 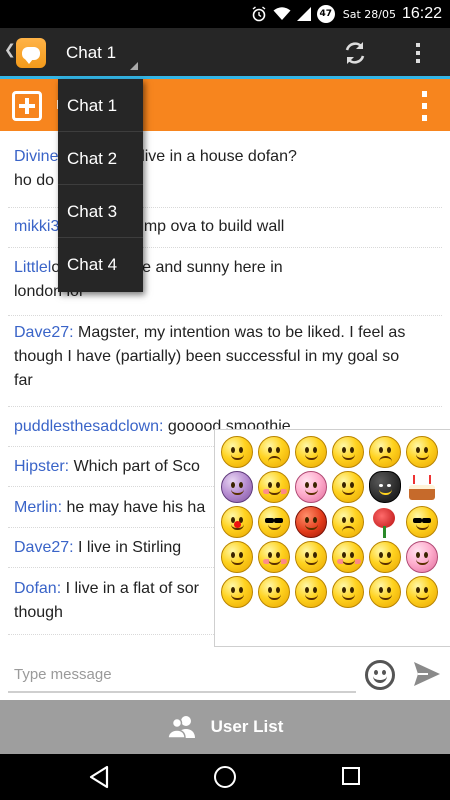 What do you see at coordinates (32, 267) in the screenshot?
I see `message-username: Littlel` at bounding box center [32, 267].